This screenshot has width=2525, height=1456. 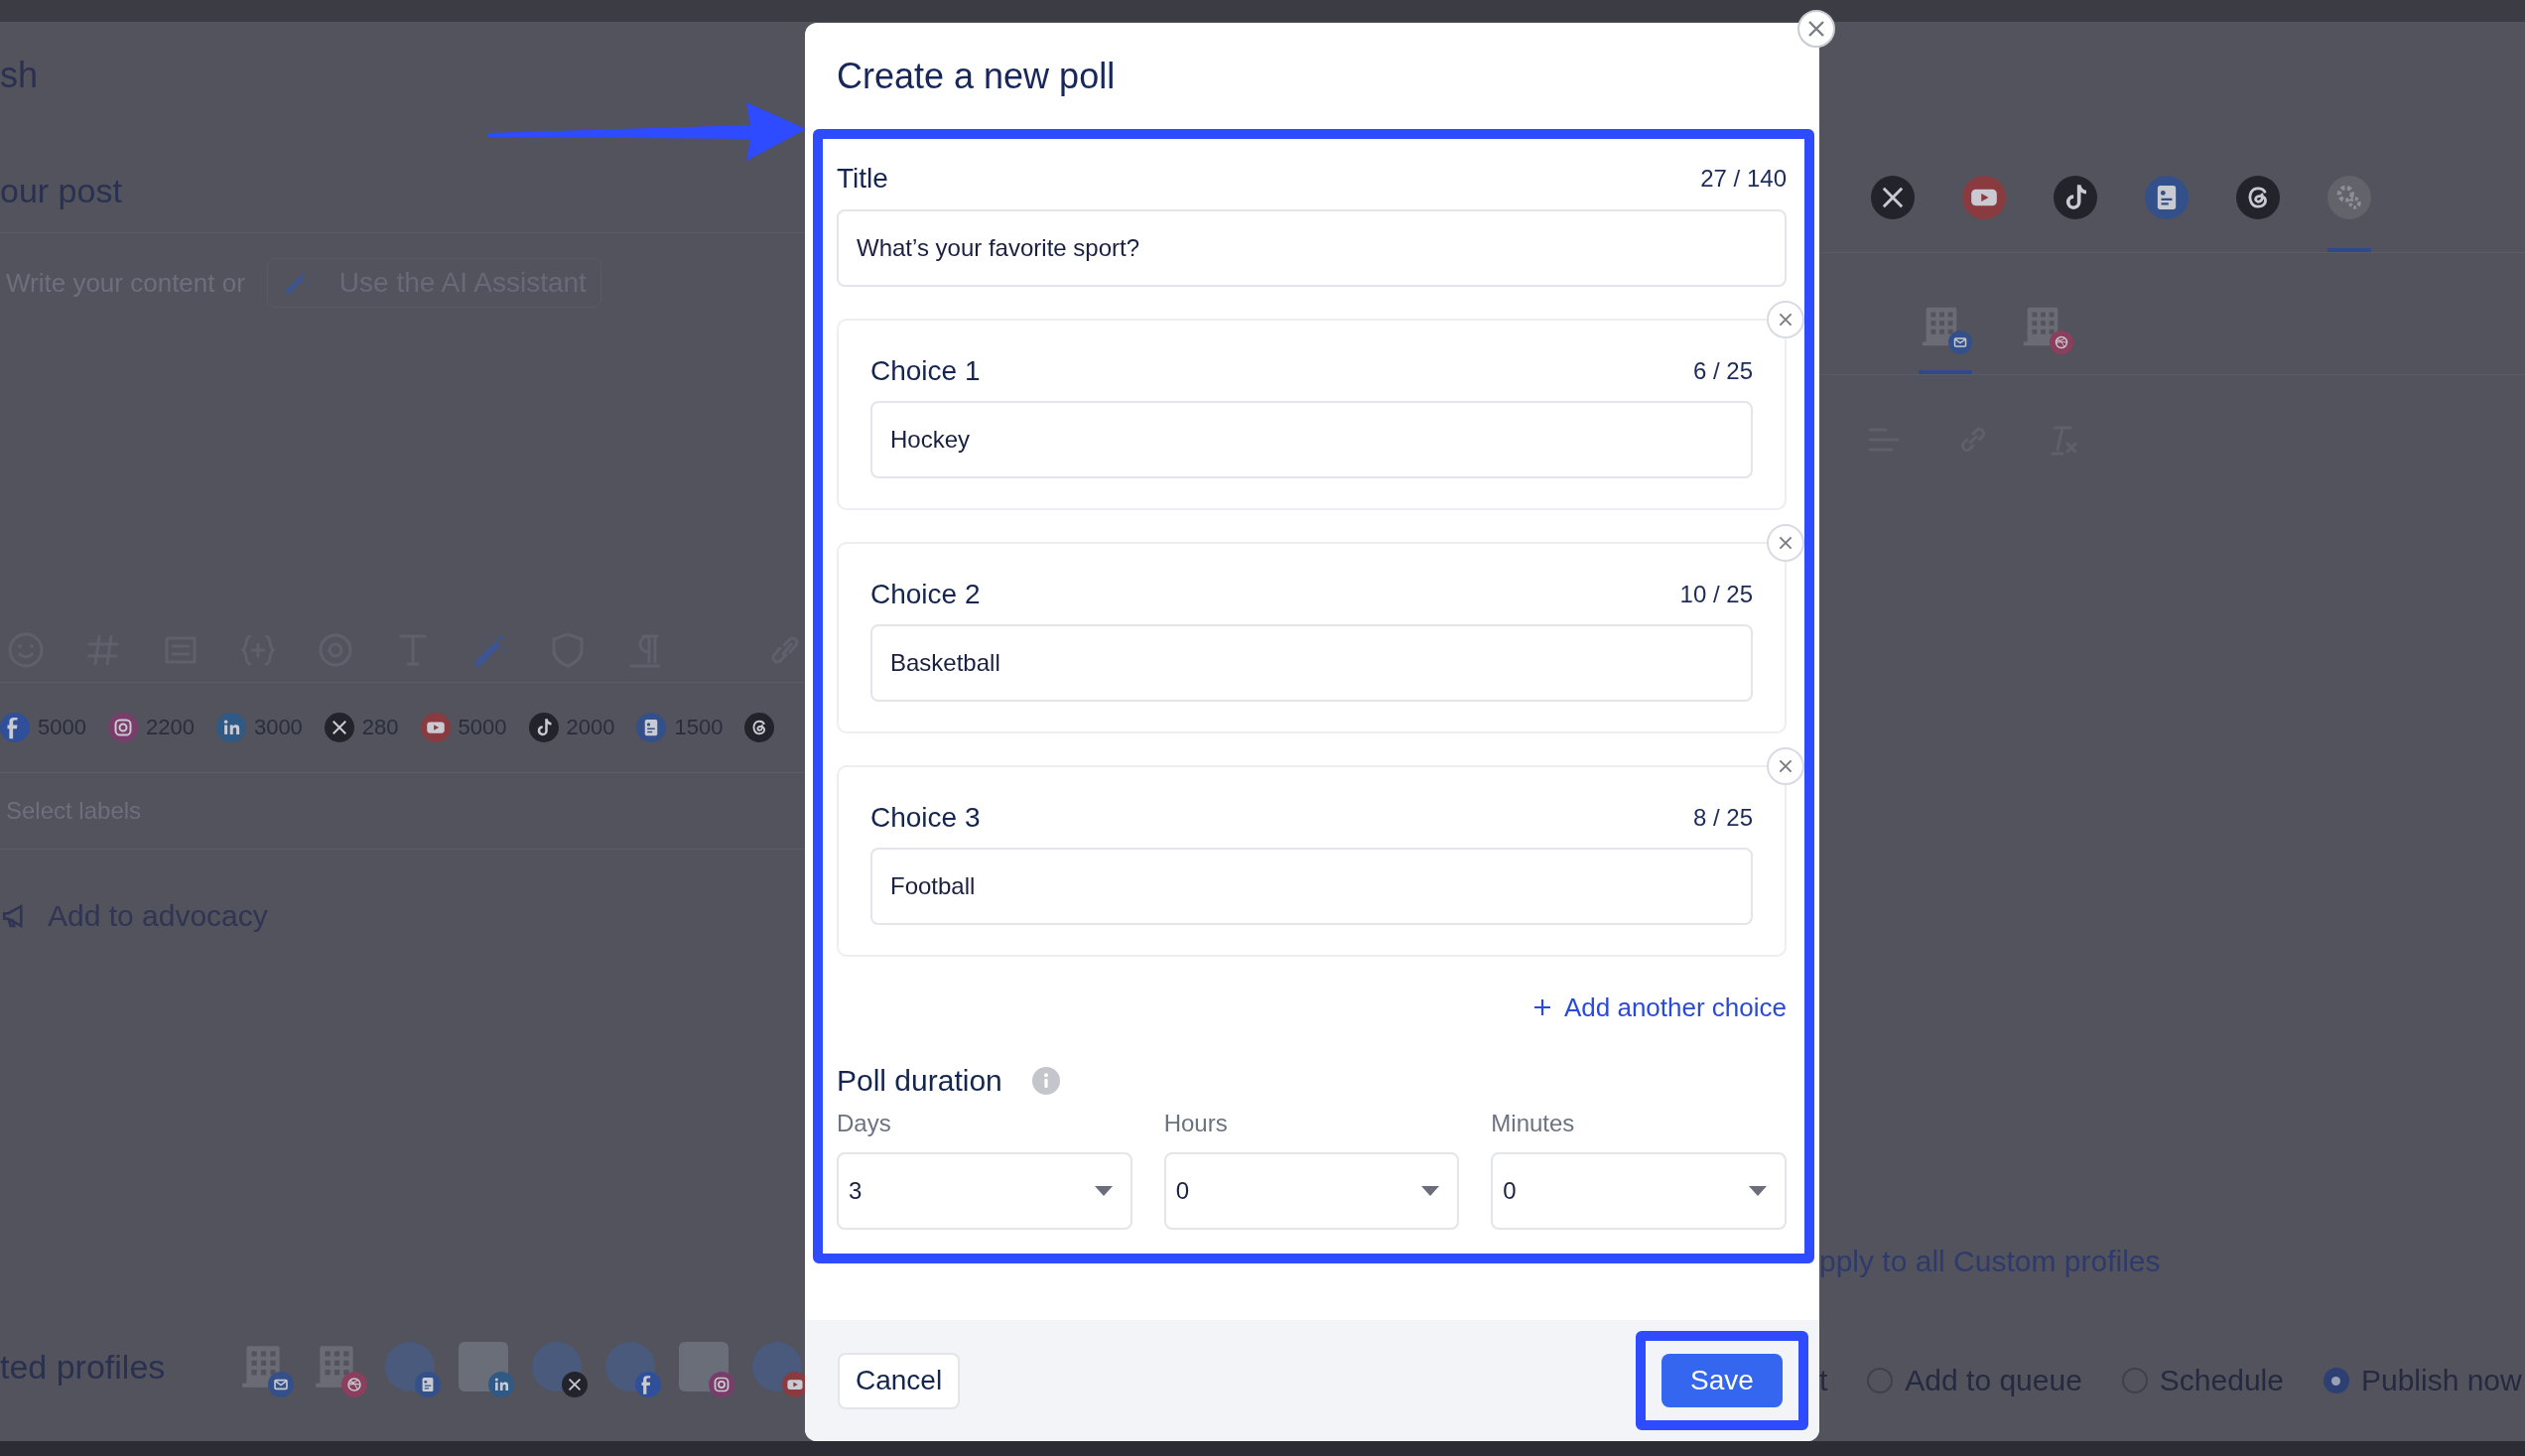 I want to click on field-label: Days, so click(x=864, y=1123).